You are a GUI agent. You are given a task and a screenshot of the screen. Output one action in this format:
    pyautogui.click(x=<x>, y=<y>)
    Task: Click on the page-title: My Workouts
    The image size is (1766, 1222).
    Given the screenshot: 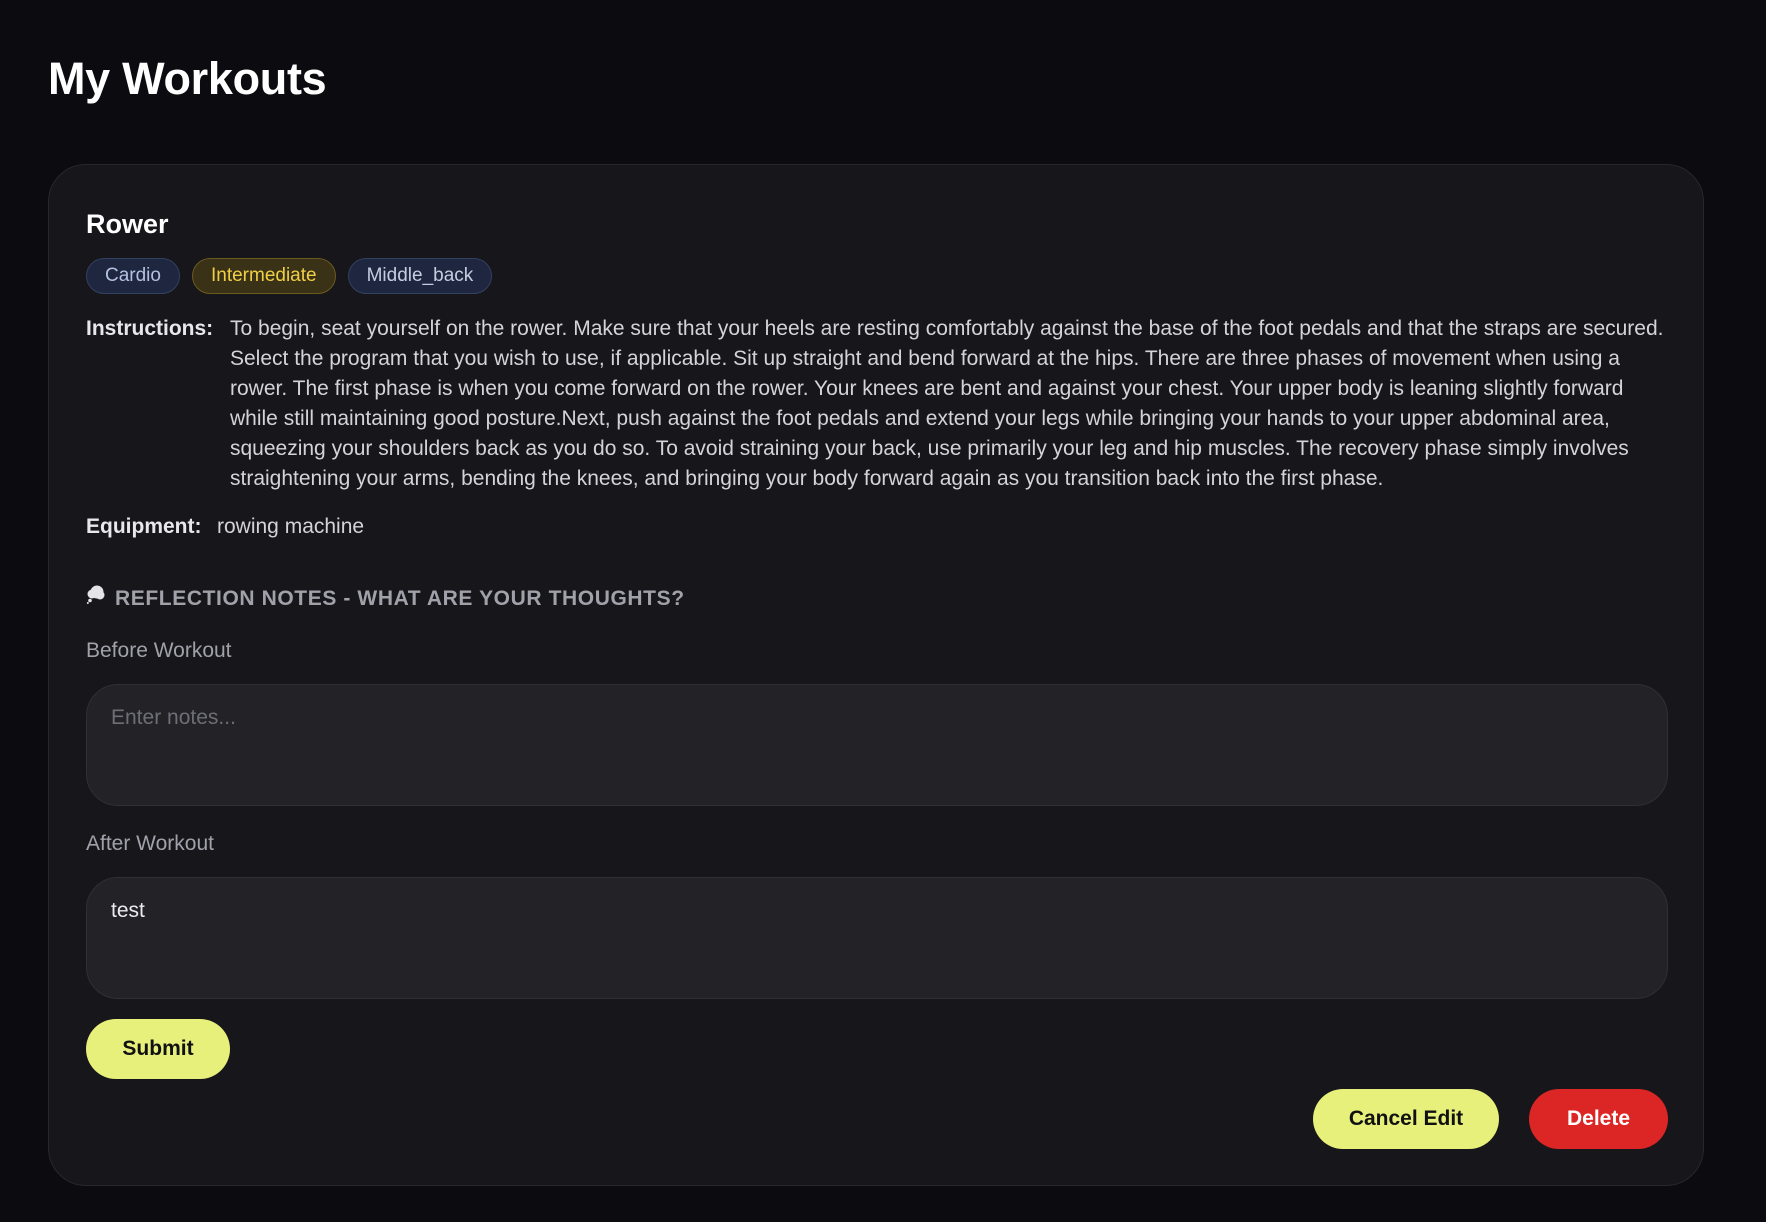 What is the action you would take?
    pyautogui.click(x=187, y=78)
    